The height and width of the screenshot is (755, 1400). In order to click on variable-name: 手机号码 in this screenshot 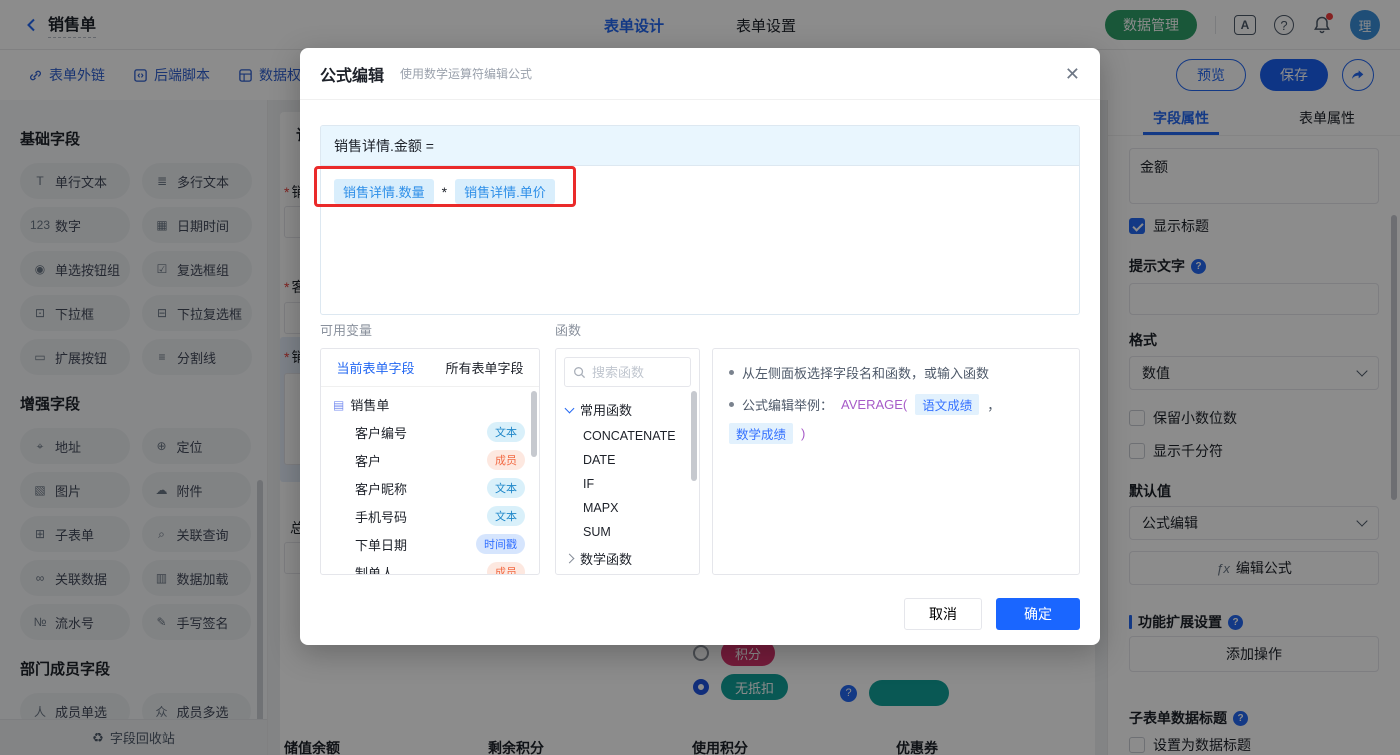, I will do `click(381, 517)`.